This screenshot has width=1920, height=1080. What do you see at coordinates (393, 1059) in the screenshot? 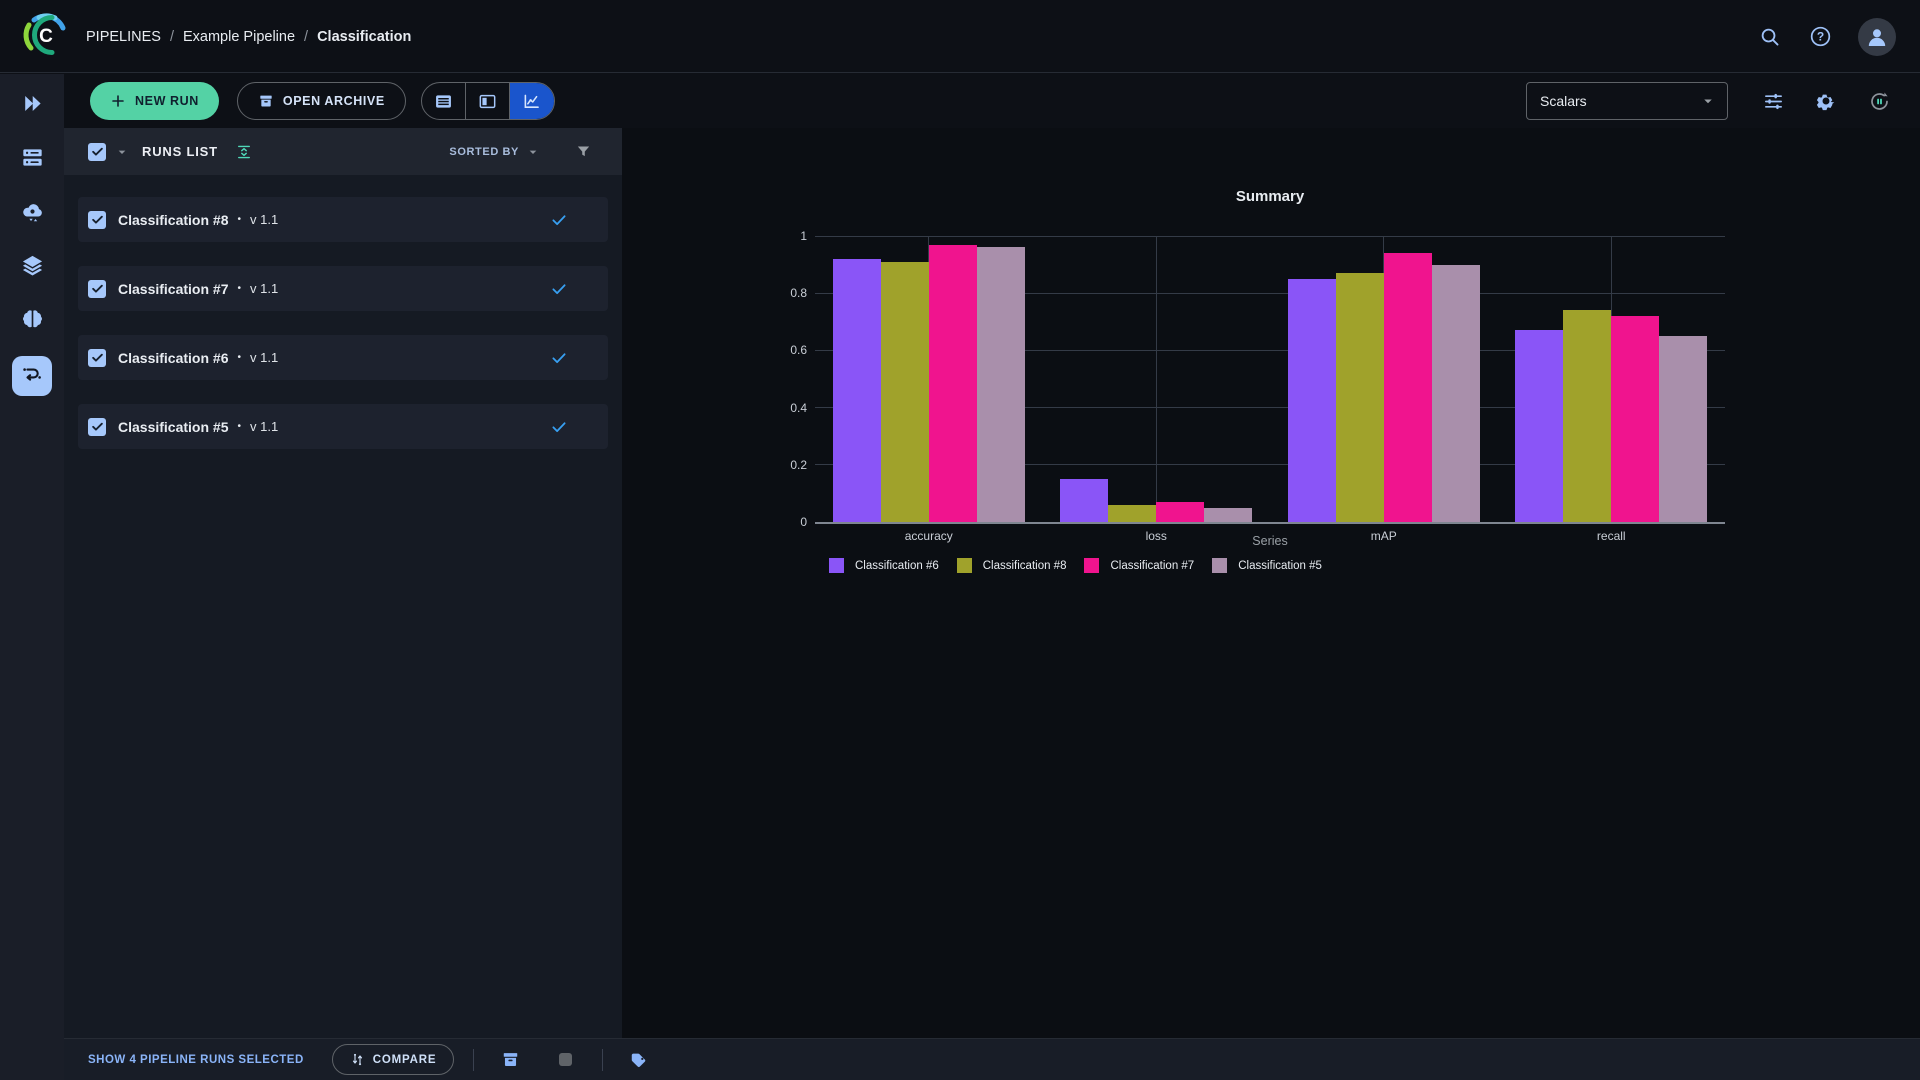
I see `compare-button: COMPARE` at bounding box center [393, 1059].